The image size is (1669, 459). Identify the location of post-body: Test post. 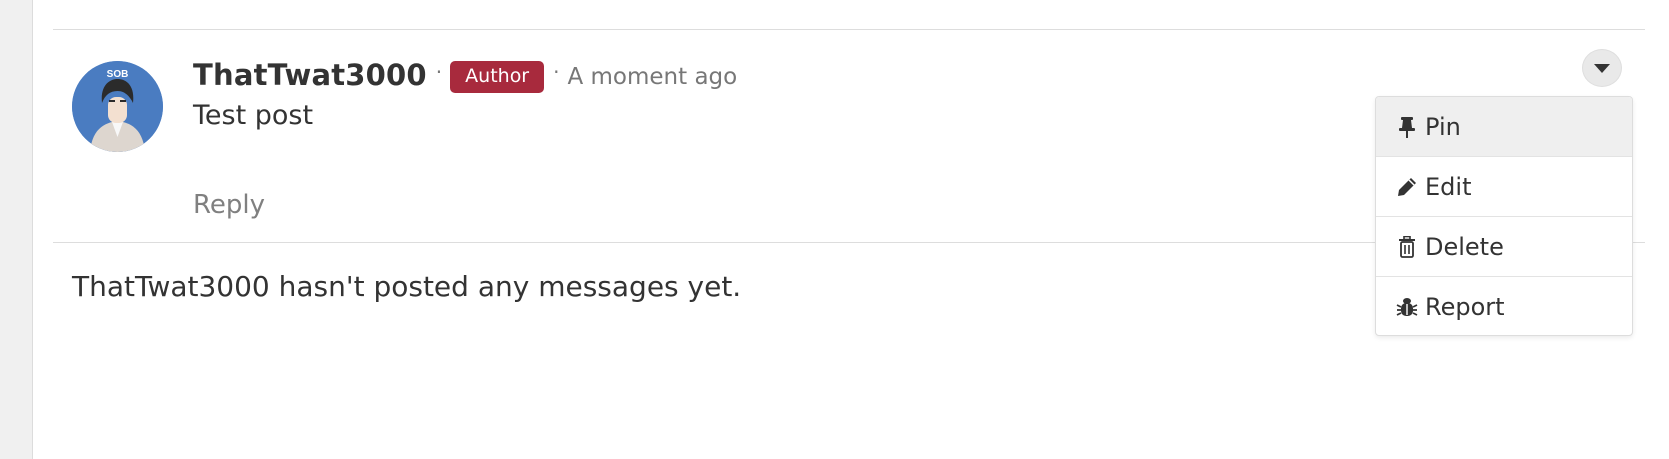
(253, 115).